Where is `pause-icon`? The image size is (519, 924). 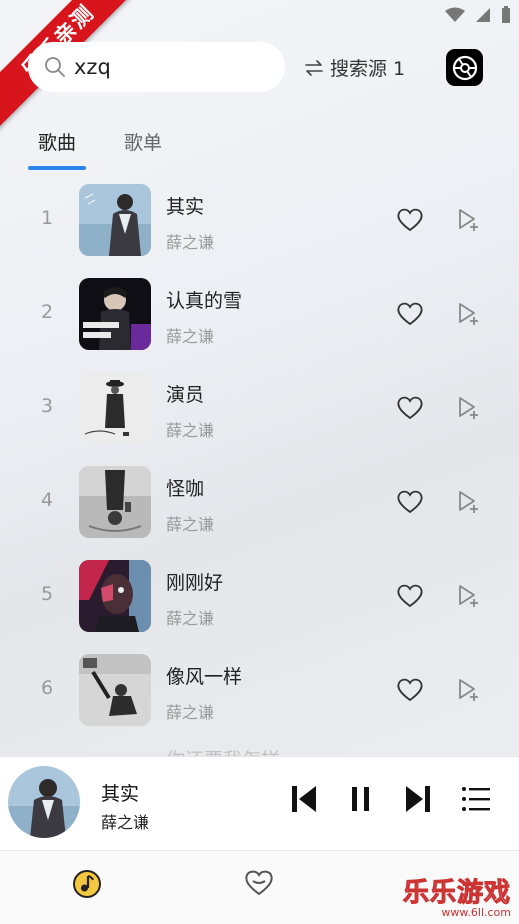 pause-icon is located at coordinates (361, 799).